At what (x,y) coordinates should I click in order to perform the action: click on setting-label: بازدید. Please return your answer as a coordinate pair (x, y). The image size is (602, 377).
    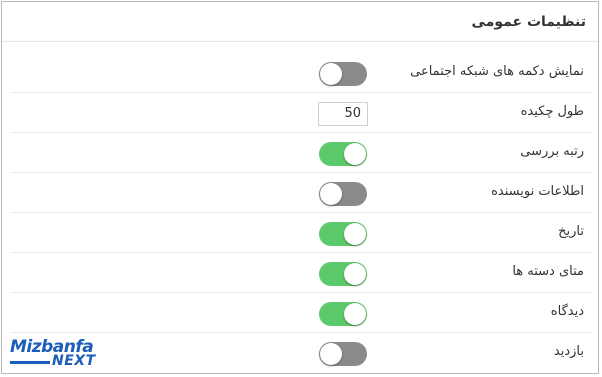
    Looking at the image, I should click on (568, 351).